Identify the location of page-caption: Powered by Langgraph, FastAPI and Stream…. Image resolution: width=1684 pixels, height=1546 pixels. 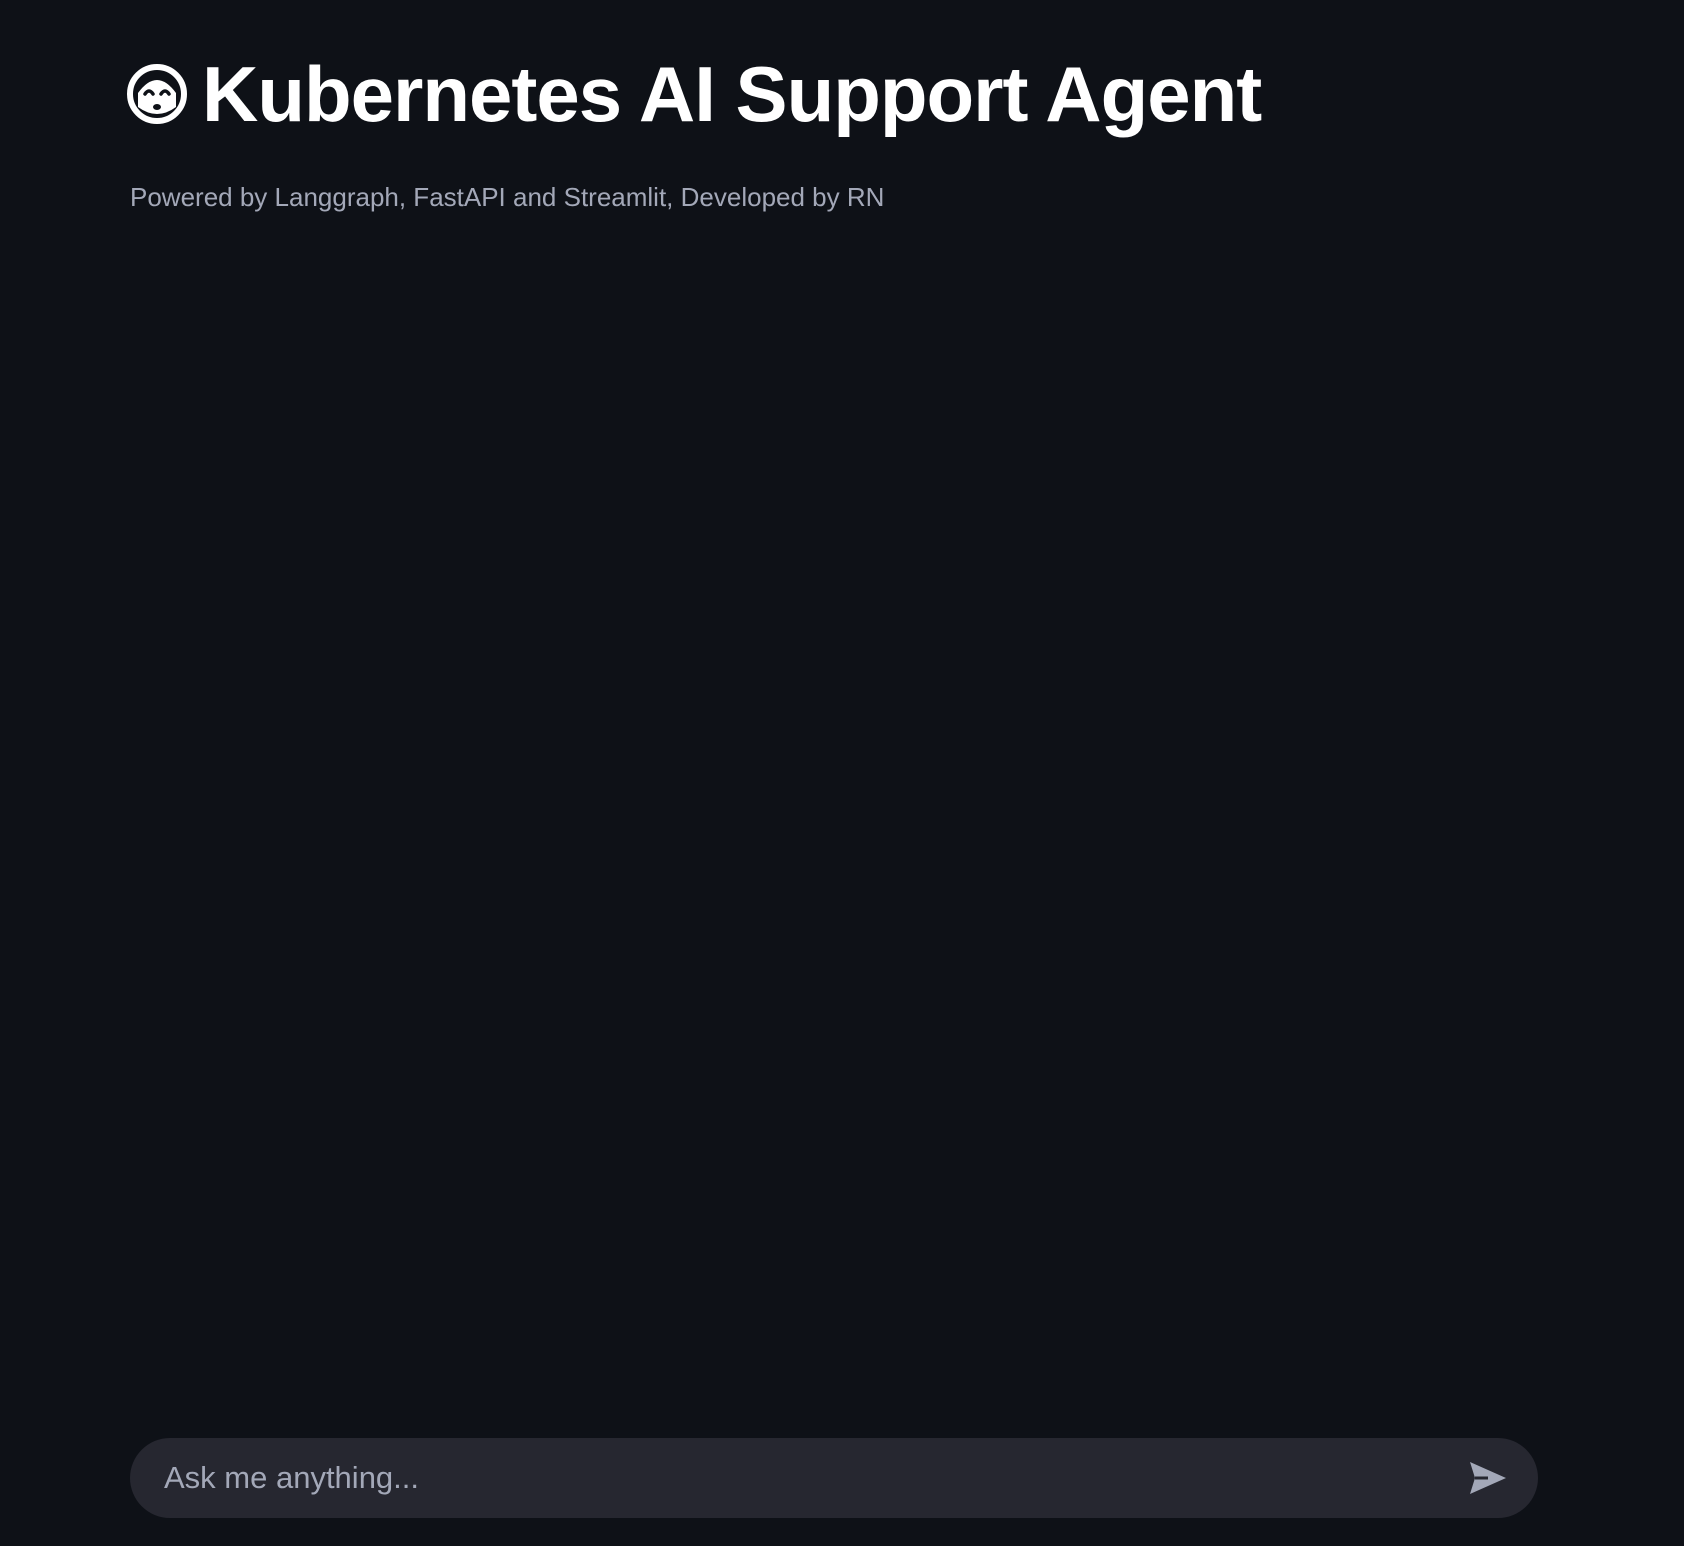
(507, 197).